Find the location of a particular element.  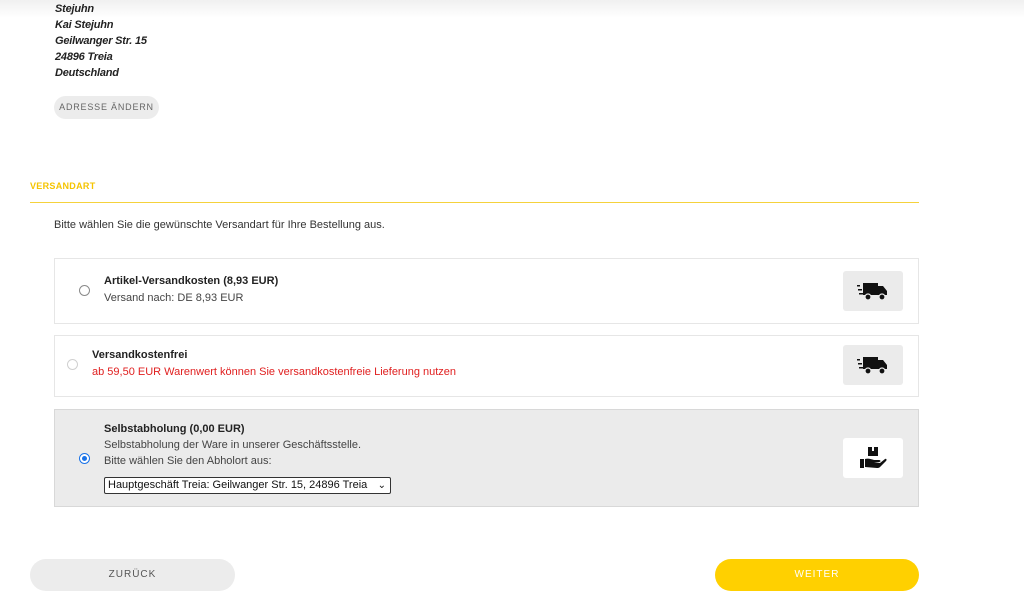

address-line: Geilwanger Str. 15 is located at coordinates (101, 41).